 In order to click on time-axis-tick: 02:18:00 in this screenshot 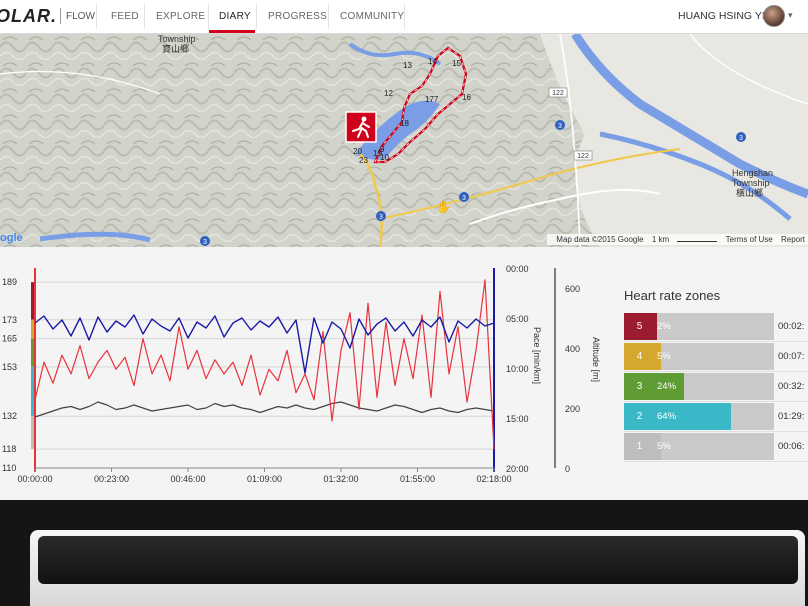, I will do `click(493, 479)`.